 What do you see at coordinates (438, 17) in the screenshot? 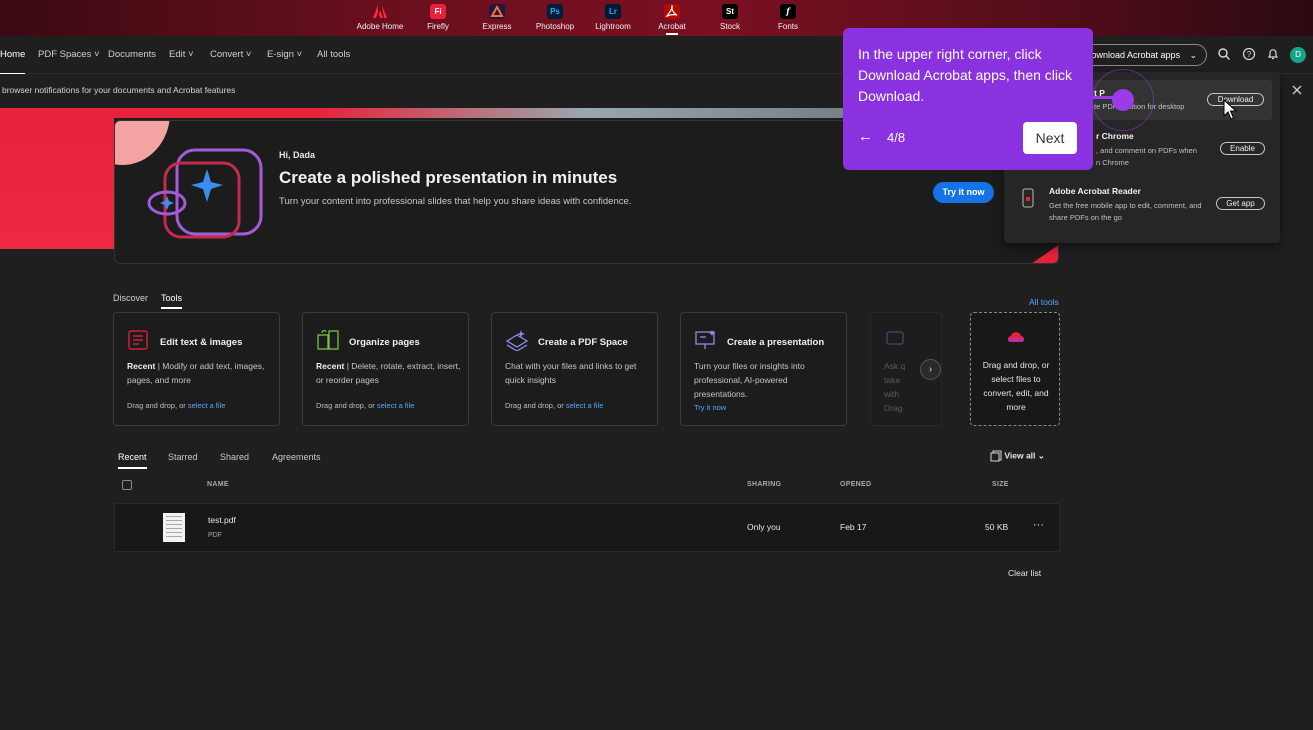
I see `app-firefly: Fi Firefly` at bounding box center [438, 17].